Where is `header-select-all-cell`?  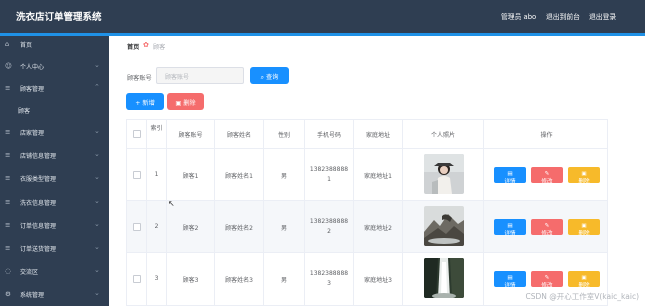
header-select-all-cell is located at coordinates (137, 134).